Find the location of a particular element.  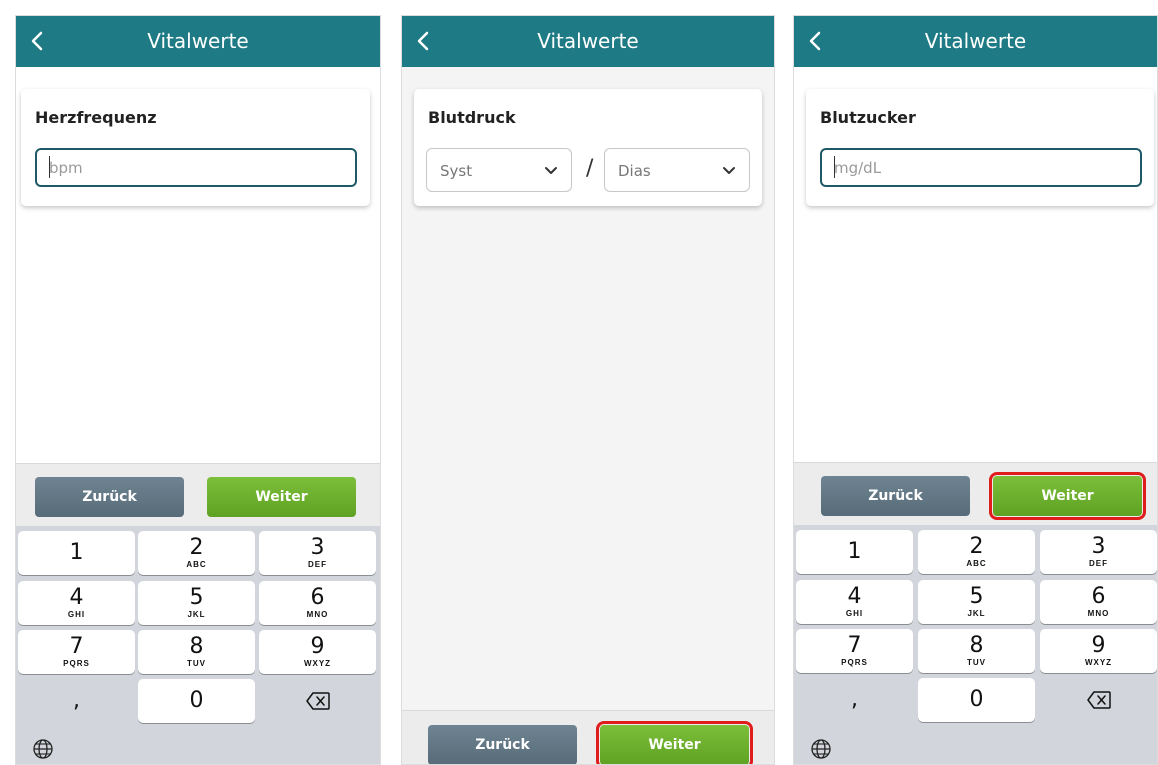

systolic-select: Syst is located at coordinates (499, 170).